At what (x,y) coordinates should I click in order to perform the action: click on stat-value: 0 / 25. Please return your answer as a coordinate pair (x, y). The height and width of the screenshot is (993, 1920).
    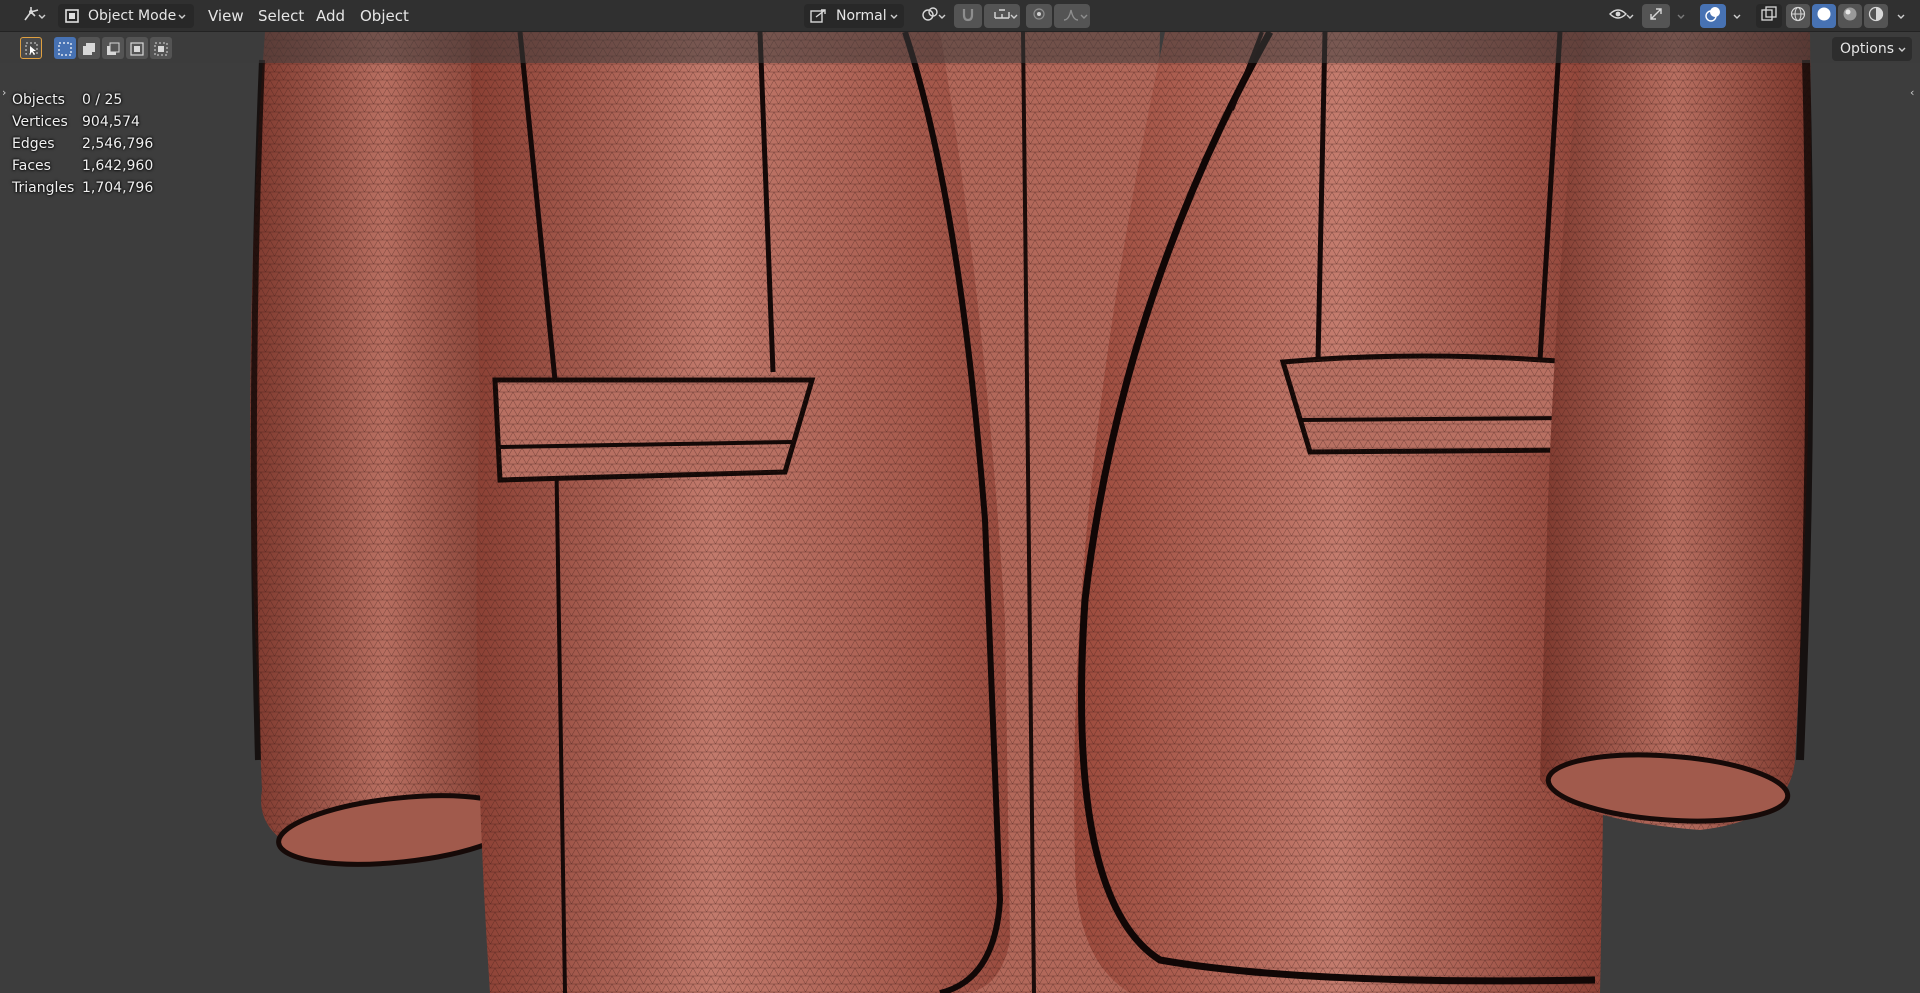
    Looking at the image, I should click on (102, 100).